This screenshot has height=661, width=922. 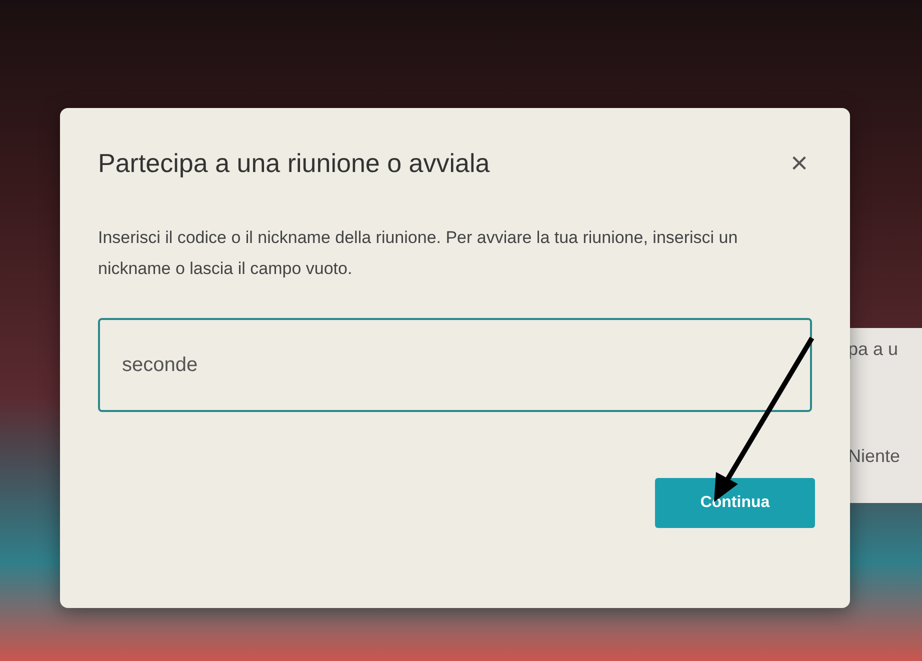 What do you see at coordinates (418, 253) in the screenshot?
I see `dialog-description: Inserisci il codice o il nickname della riunione. Per avviare la tua riunione, inserisci un nickname o lascia il campo vuoto.` at bounding box center [418, 253].